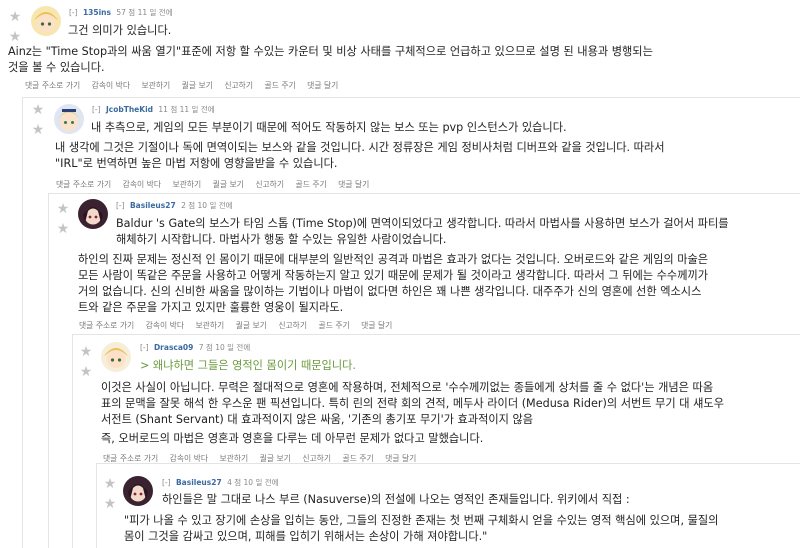 The width and height of the screenshot is (800, 548). Describe the element at coordinates (188, 205) in the screenshot. I see `points: 2 점` at that location.